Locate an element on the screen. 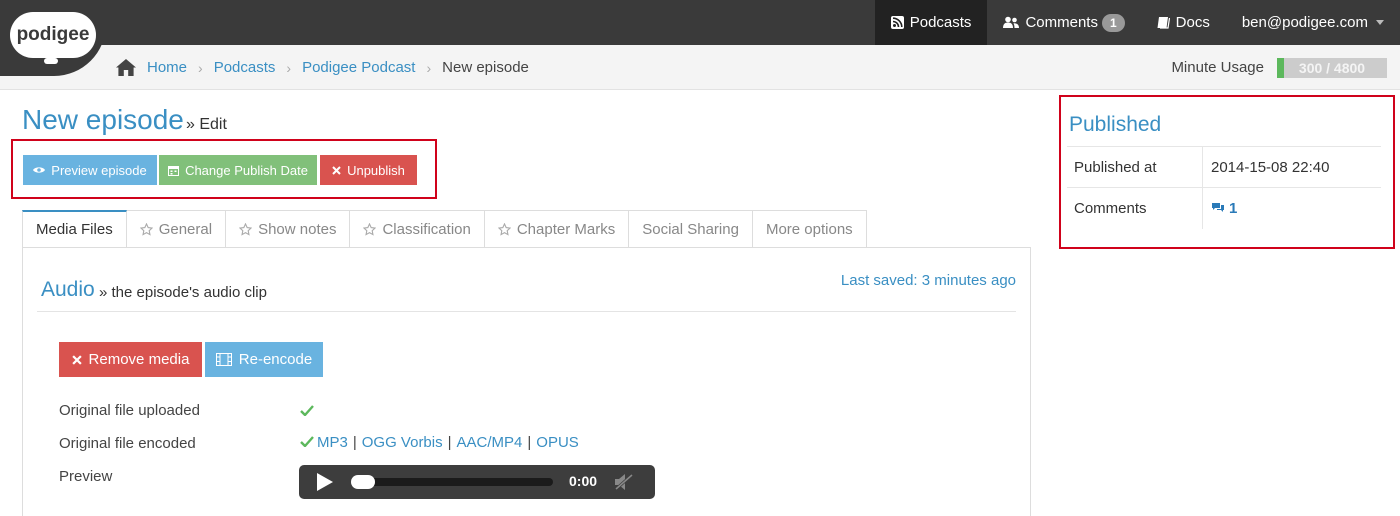 The height and width of the screenshot is (516, 1400). published-at-value: 2014-15-08 22:40 is located at coordinates (1270, 167).